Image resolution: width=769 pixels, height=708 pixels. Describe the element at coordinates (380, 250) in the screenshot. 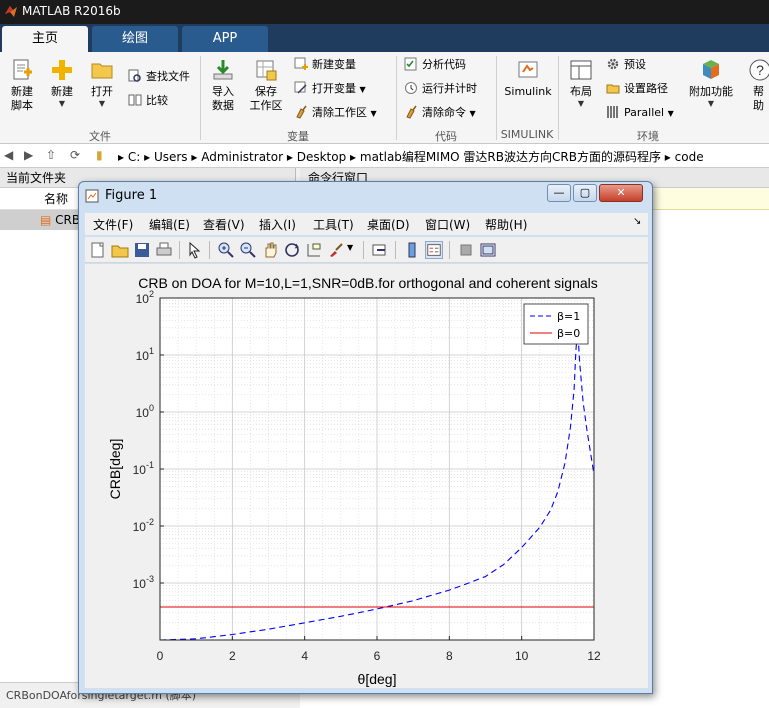

I see `link-plot-icon` at that location.